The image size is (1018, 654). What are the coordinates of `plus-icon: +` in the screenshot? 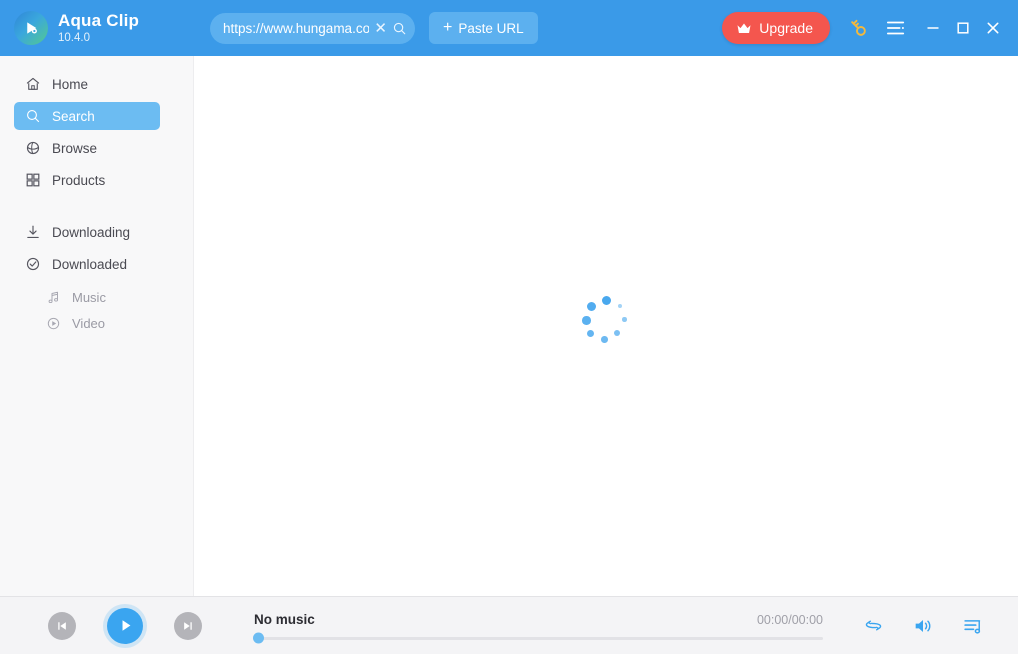 It's located at (448, 27).